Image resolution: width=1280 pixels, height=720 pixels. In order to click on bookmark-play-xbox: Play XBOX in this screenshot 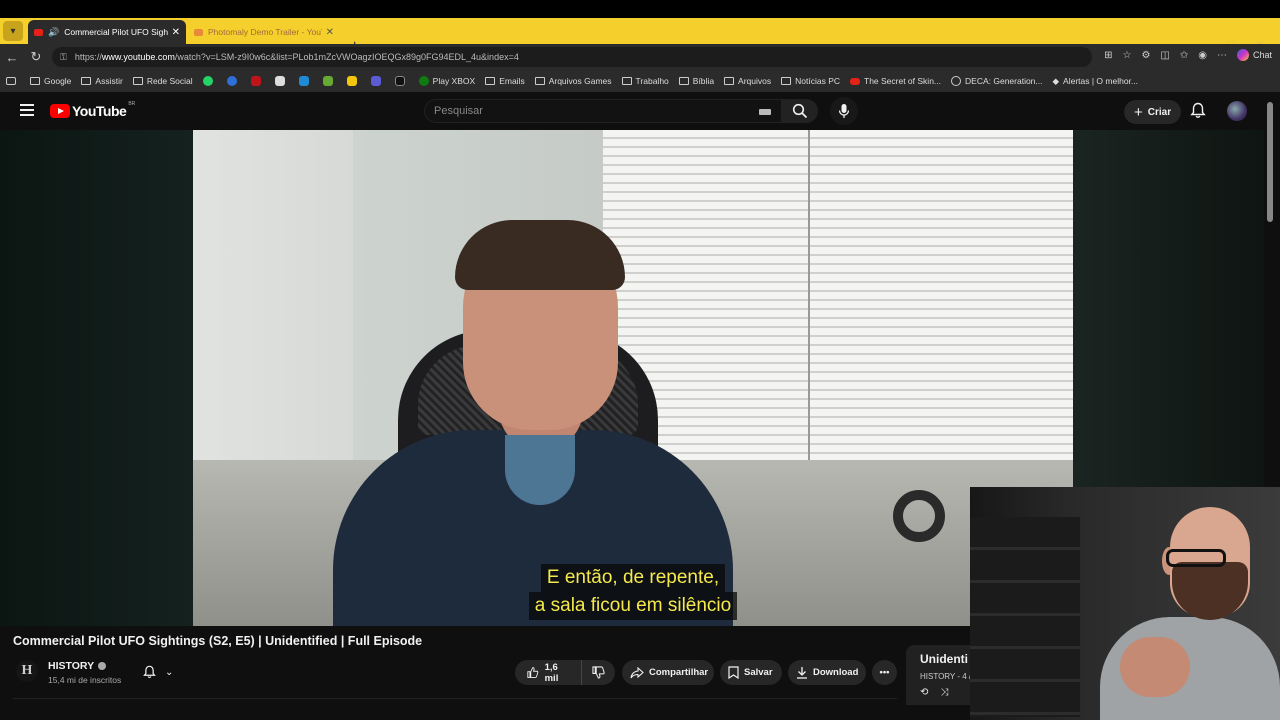, I will do `click(447, 81)`.